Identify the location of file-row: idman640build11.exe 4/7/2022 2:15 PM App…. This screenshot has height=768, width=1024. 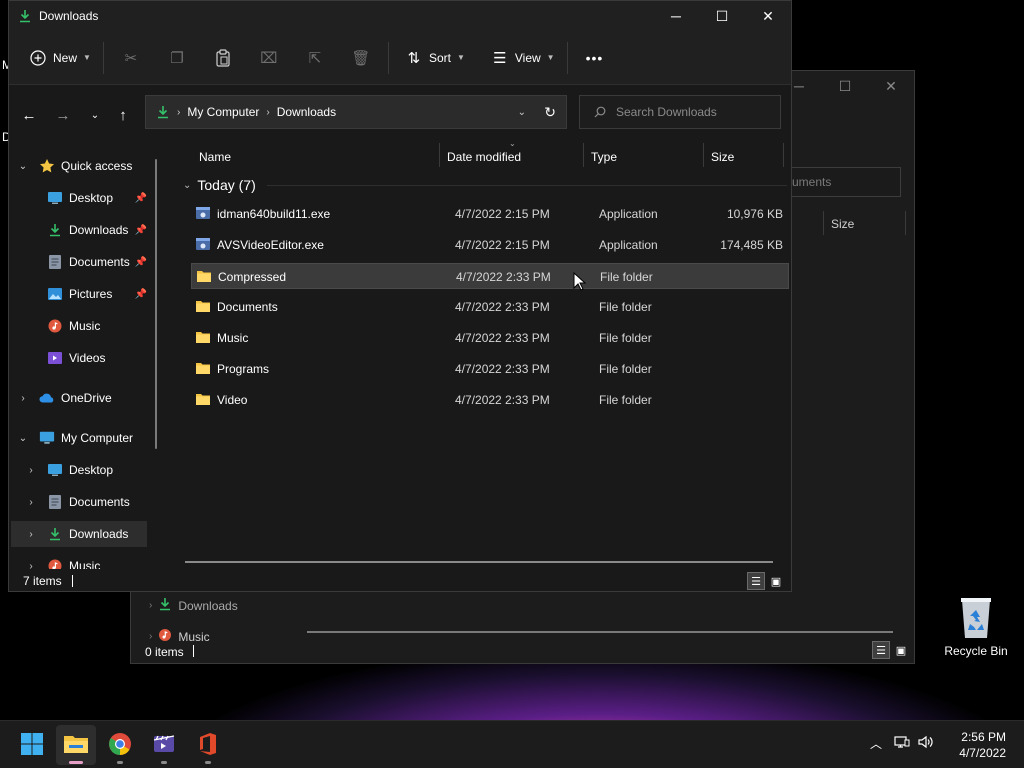
(490, 214).